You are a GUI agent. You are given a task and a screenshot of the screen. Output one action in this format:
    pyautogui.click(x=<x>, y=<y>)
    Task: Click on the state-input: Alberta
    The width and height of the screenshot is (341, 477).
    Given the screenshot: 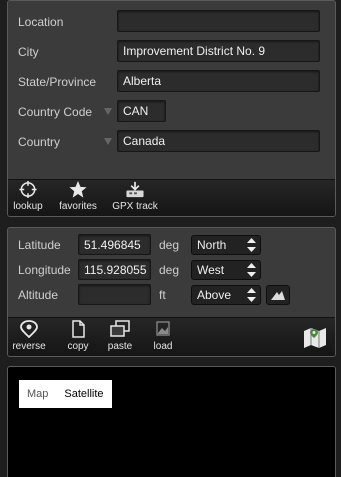 What is the action you would take?
    pyautogui.click(x=218, y=81)
    